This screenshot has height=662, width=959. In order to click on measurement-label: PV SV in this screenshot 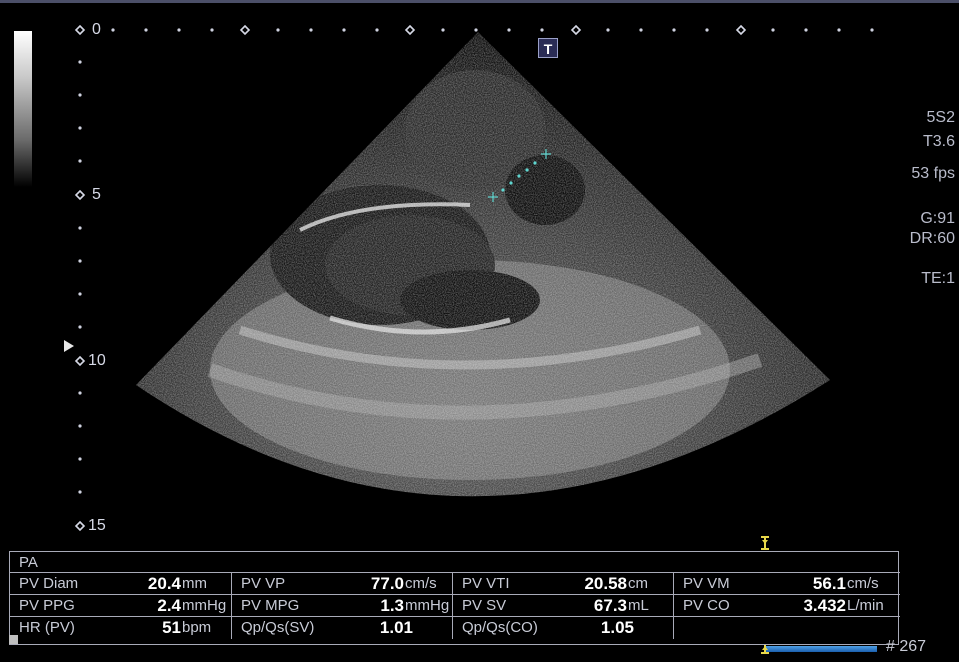, I will do `click(484, 605)`.